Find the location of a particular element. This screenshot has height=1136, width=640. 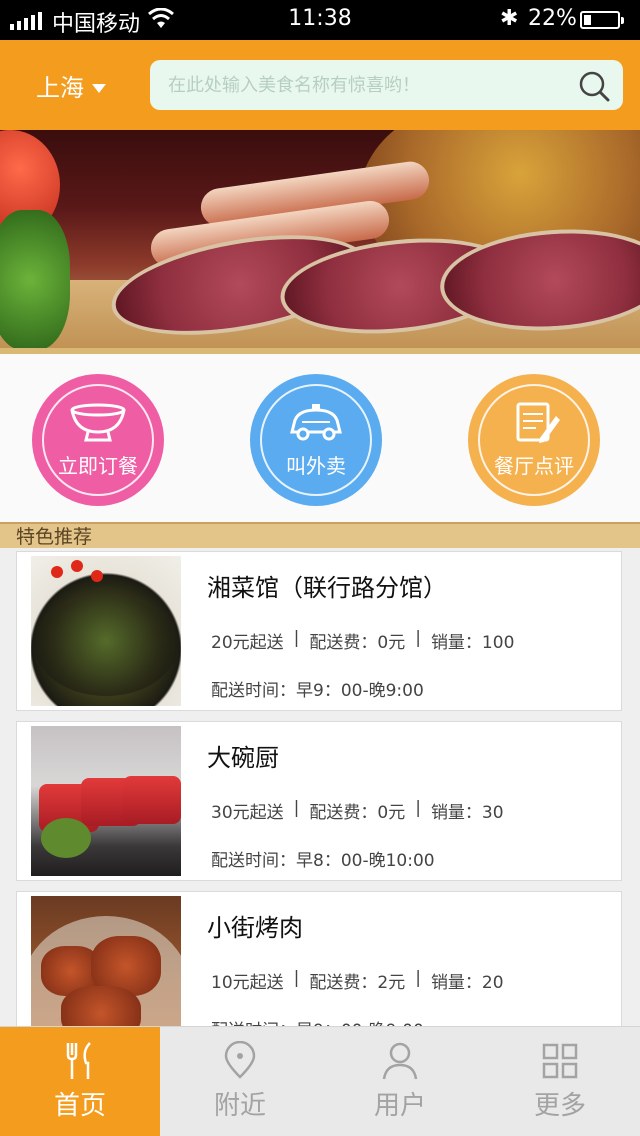

search-bar is located at coordinates (386, 85).